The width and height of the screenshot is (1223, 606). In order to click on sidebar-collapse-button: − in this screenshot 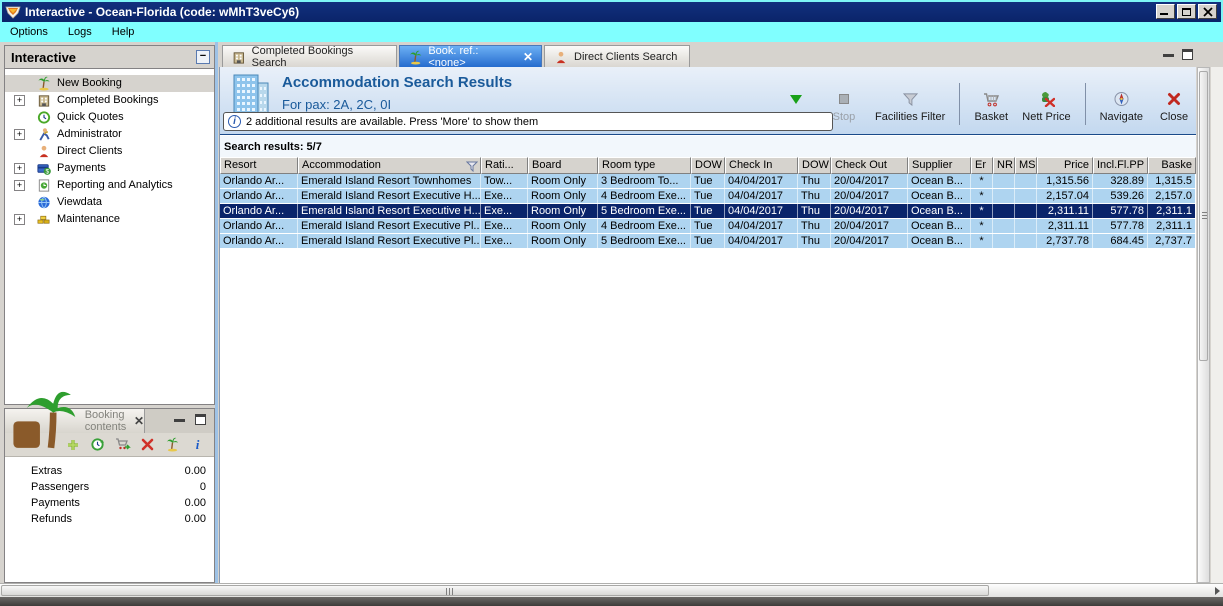, I will do `click(203, 57)`.